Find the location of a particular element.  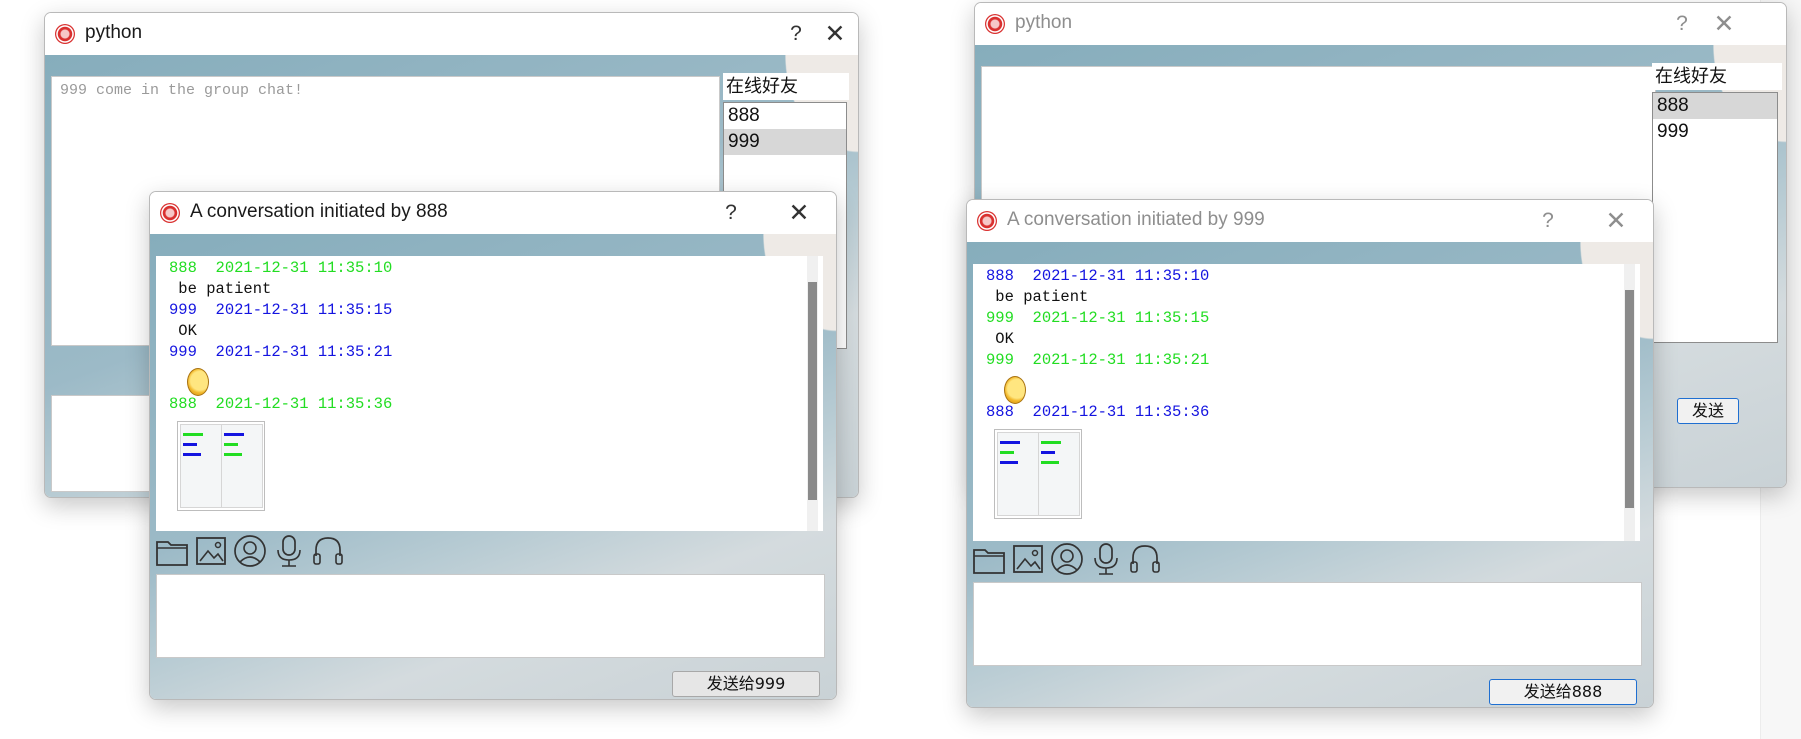

online-friends-list: 888 999 is located at coordinates (1715, 217).